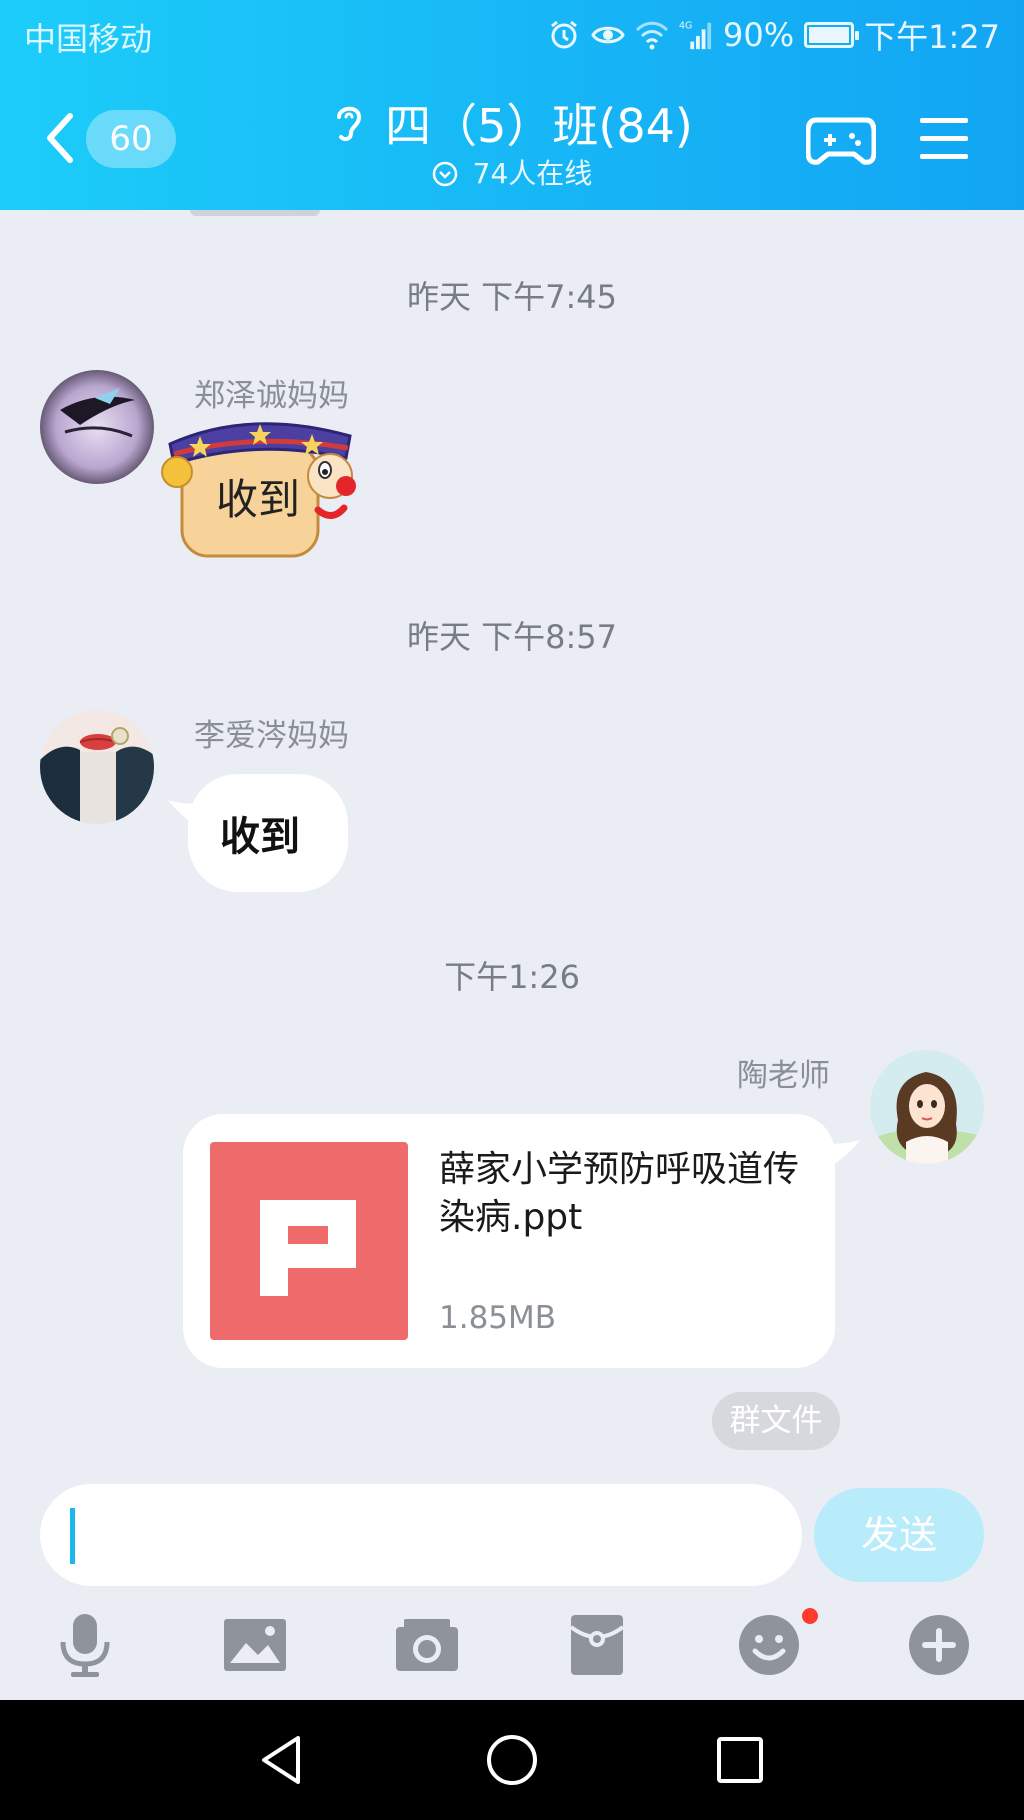 This screenshot has width=1024, height=1820. Describe the element at coordinates (939, 1645) in the screenshot. I see `plus-icon` at that location.